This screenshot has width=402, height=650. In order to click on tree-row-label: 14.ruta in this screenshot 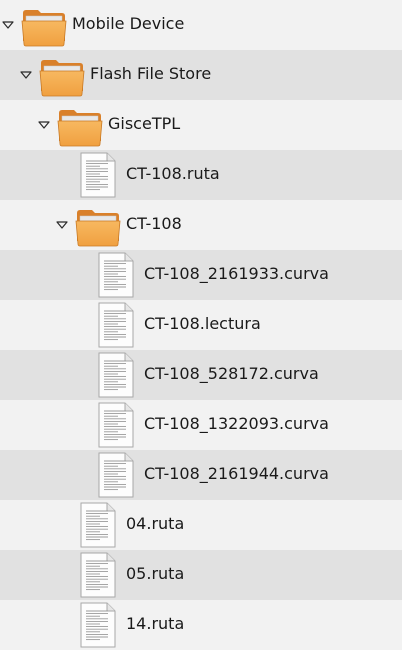, I will do `click(155, 623)`.